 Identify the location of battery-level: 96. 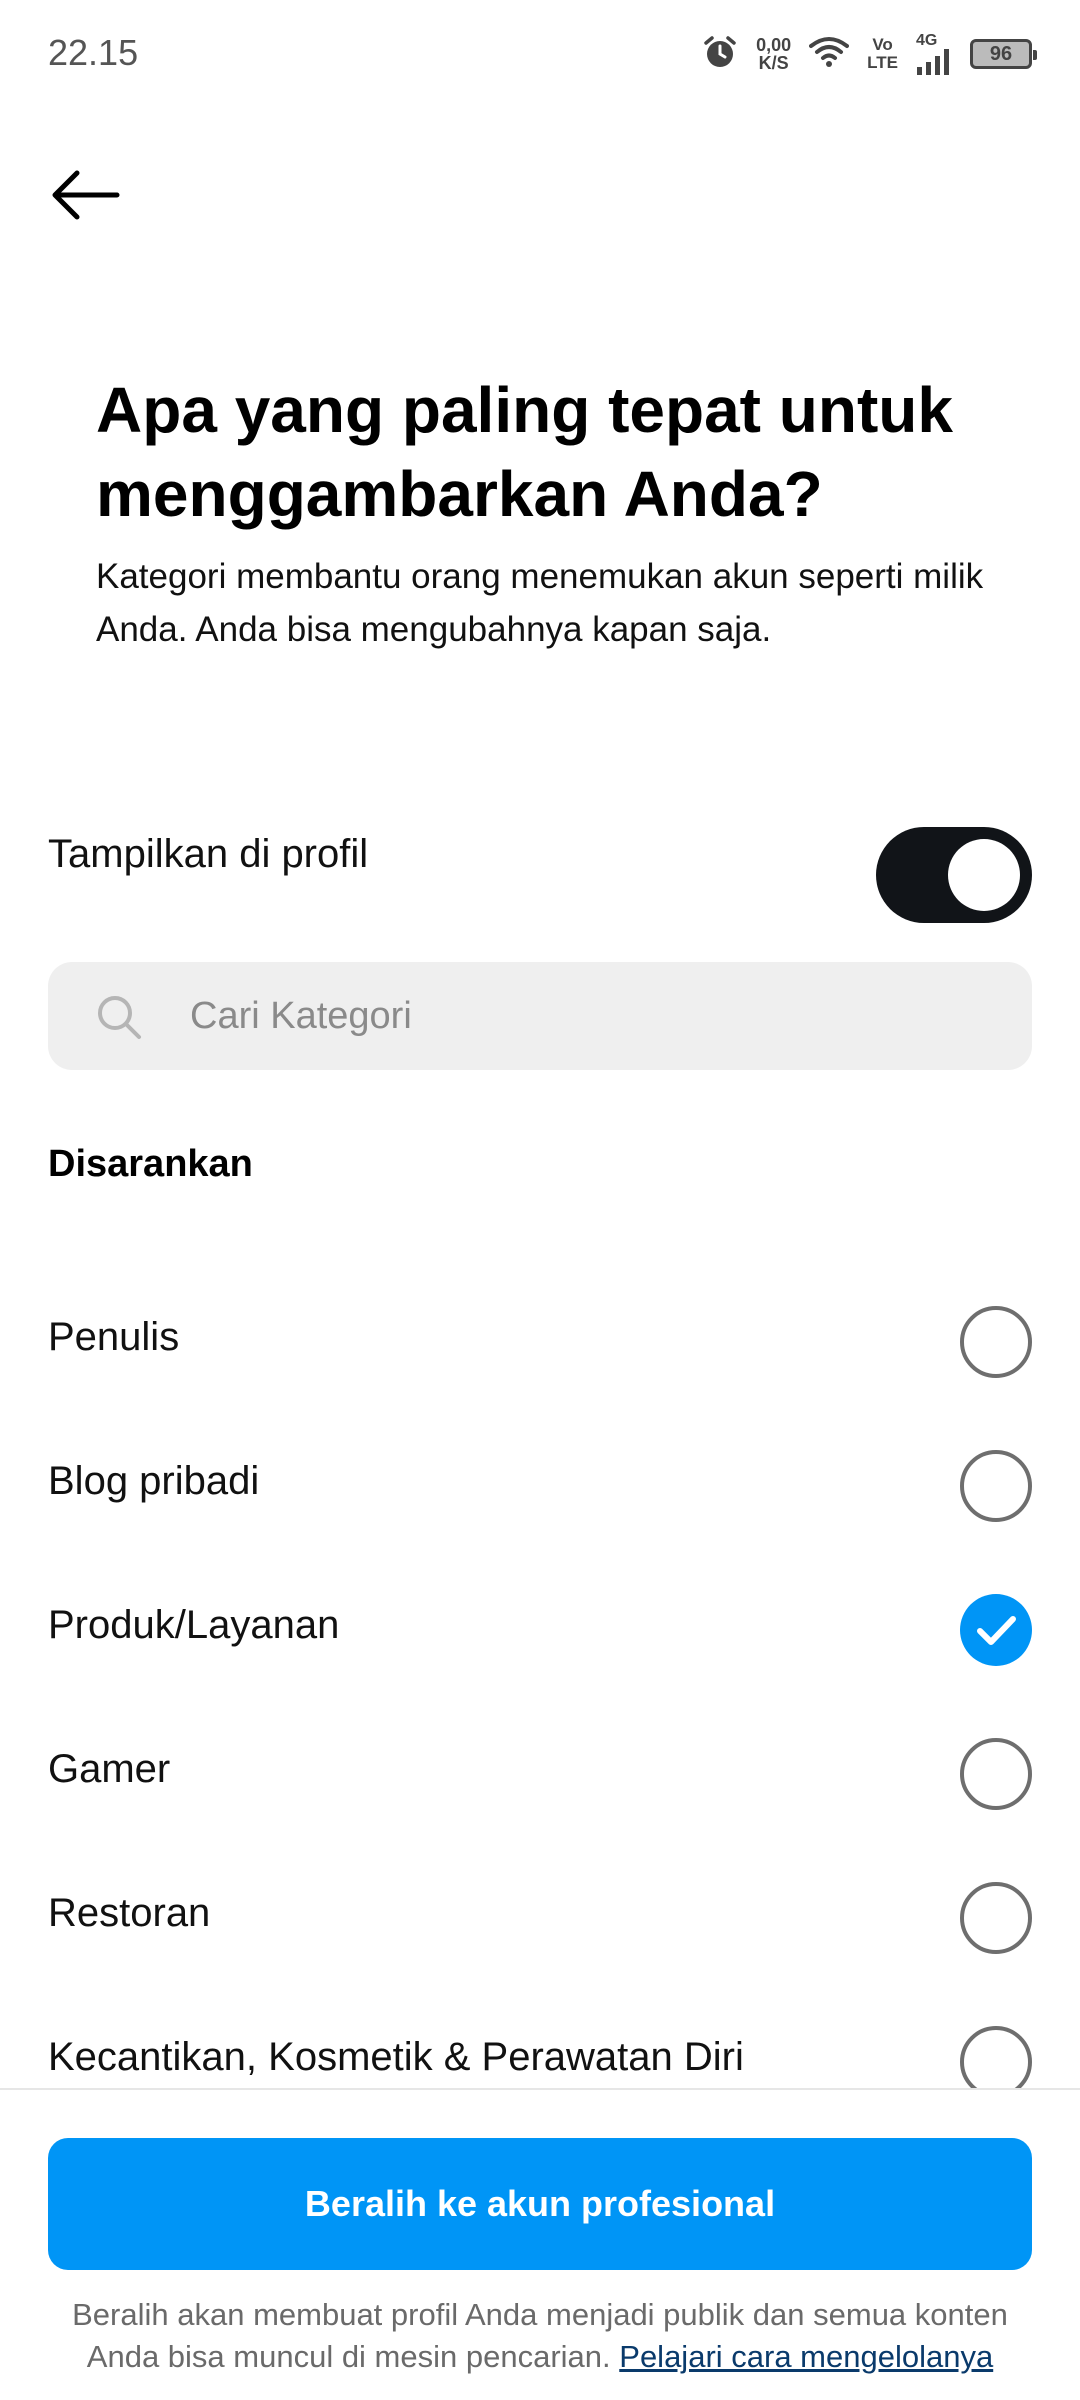
(1001, 53).